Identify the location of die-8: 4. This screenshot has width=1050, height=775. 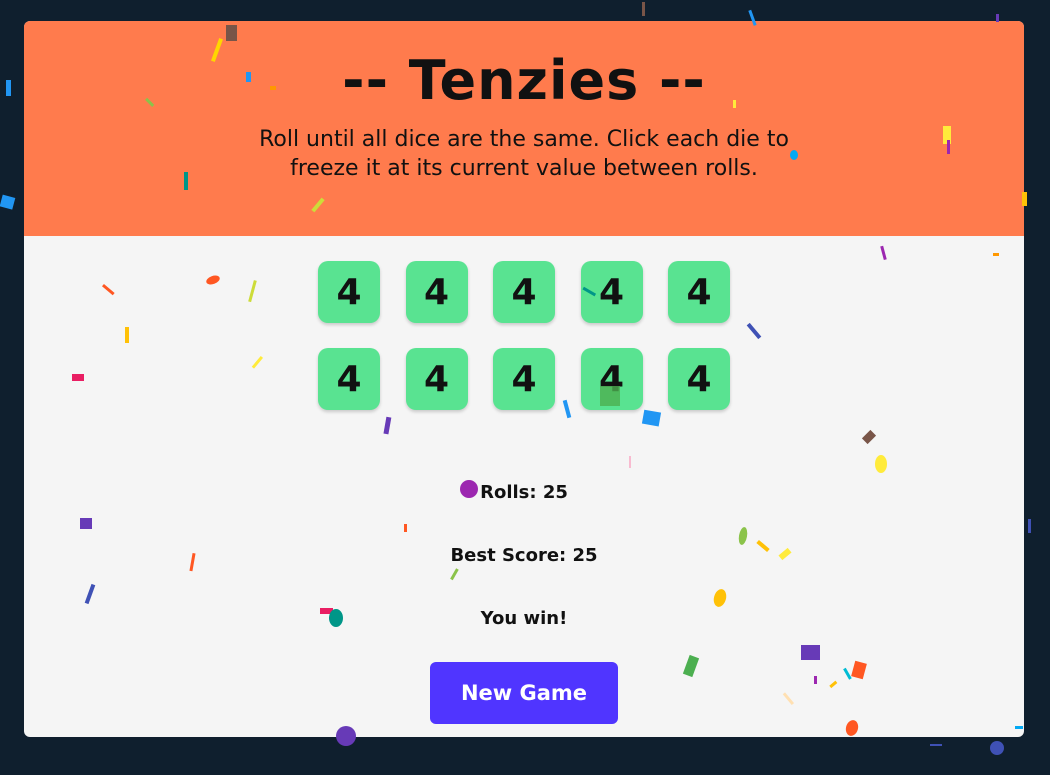
(524, 379).